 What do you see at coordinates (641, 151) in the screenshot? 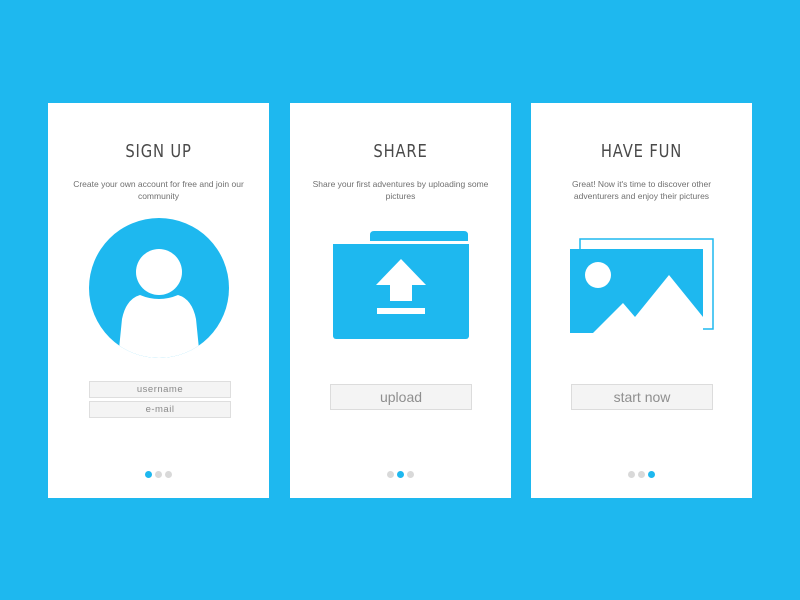
I see `have-fun-title: HAVE FUN` at bounding box center [641, 151].